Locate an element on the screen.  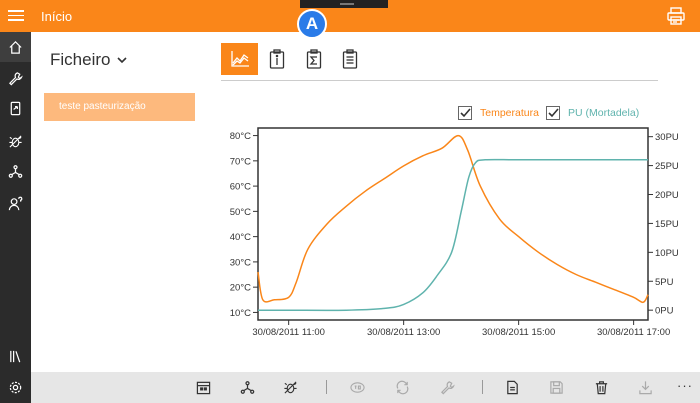
tools-button is located at coordinates (447, 387).